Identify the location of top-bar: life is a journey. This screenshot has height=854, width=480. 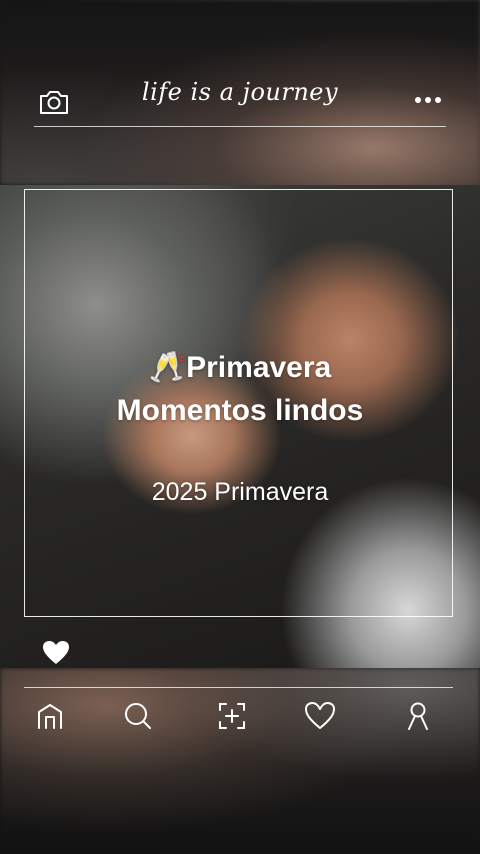
(240, 100).